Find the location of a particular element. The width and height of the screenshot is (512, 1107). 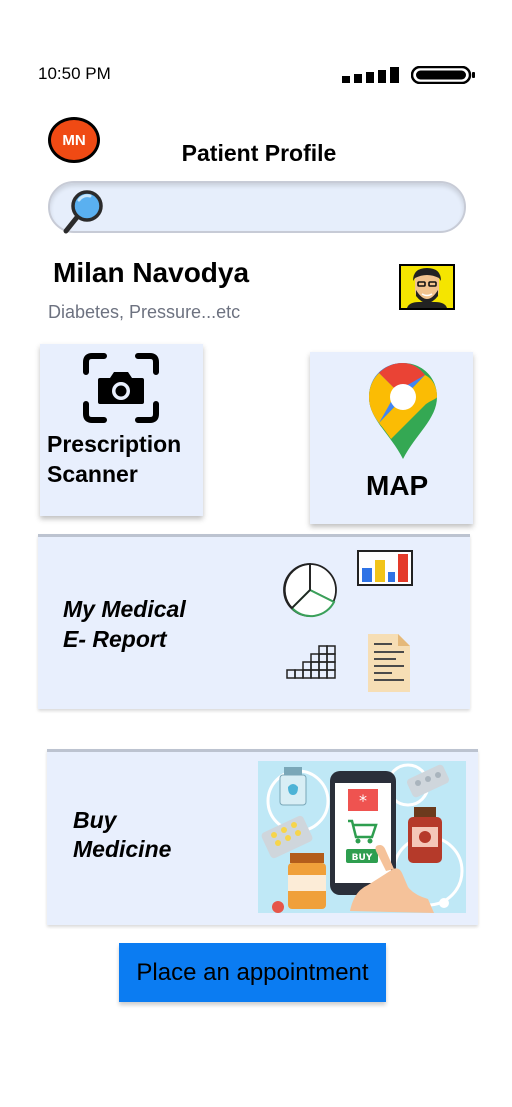

search-input is located at coordinates (257, 207).